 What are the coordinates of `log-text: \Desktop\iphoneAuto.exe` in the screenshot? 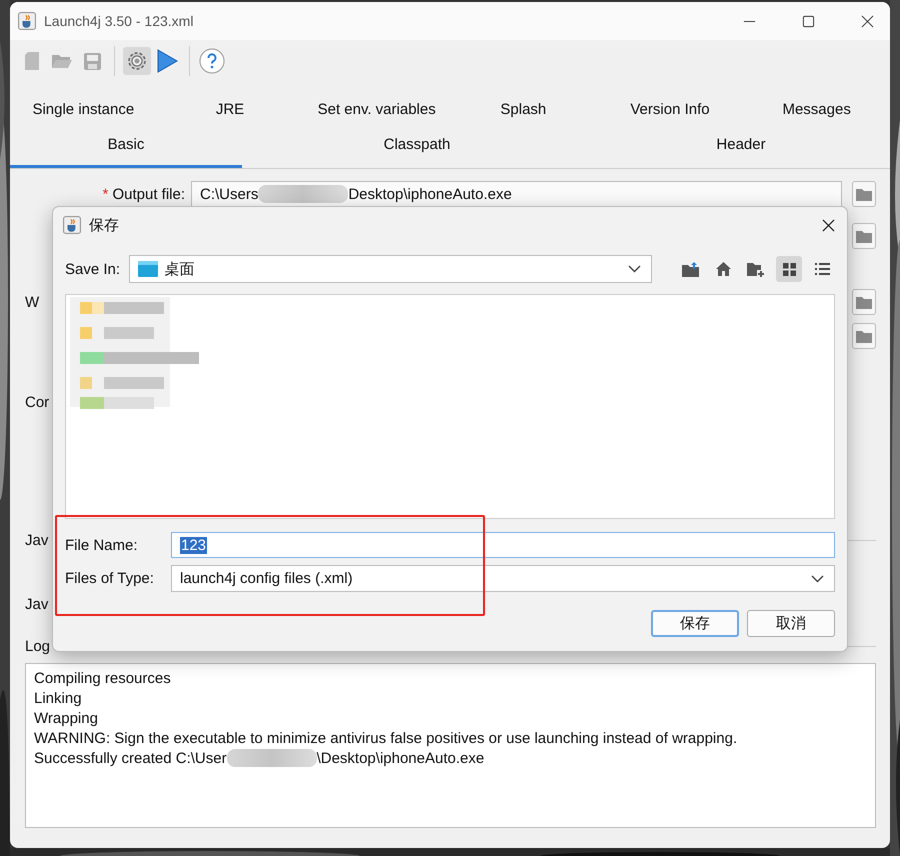 It's located at (400, 758).